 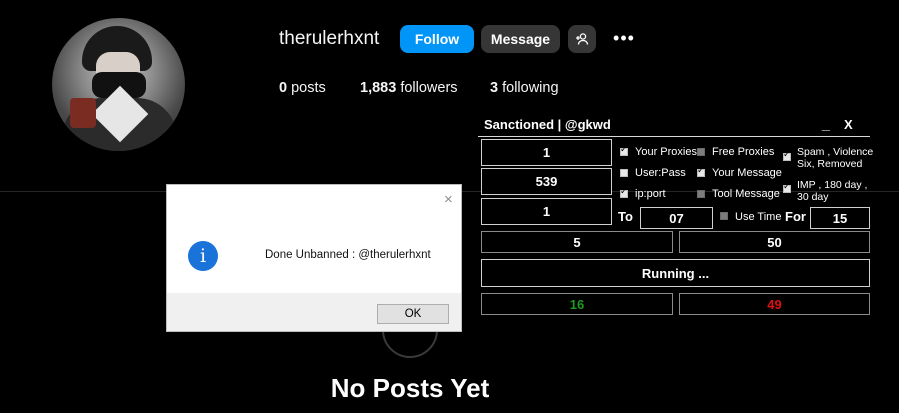 I want to click on free-proxies-checkbox, so click(x=701, y=152).